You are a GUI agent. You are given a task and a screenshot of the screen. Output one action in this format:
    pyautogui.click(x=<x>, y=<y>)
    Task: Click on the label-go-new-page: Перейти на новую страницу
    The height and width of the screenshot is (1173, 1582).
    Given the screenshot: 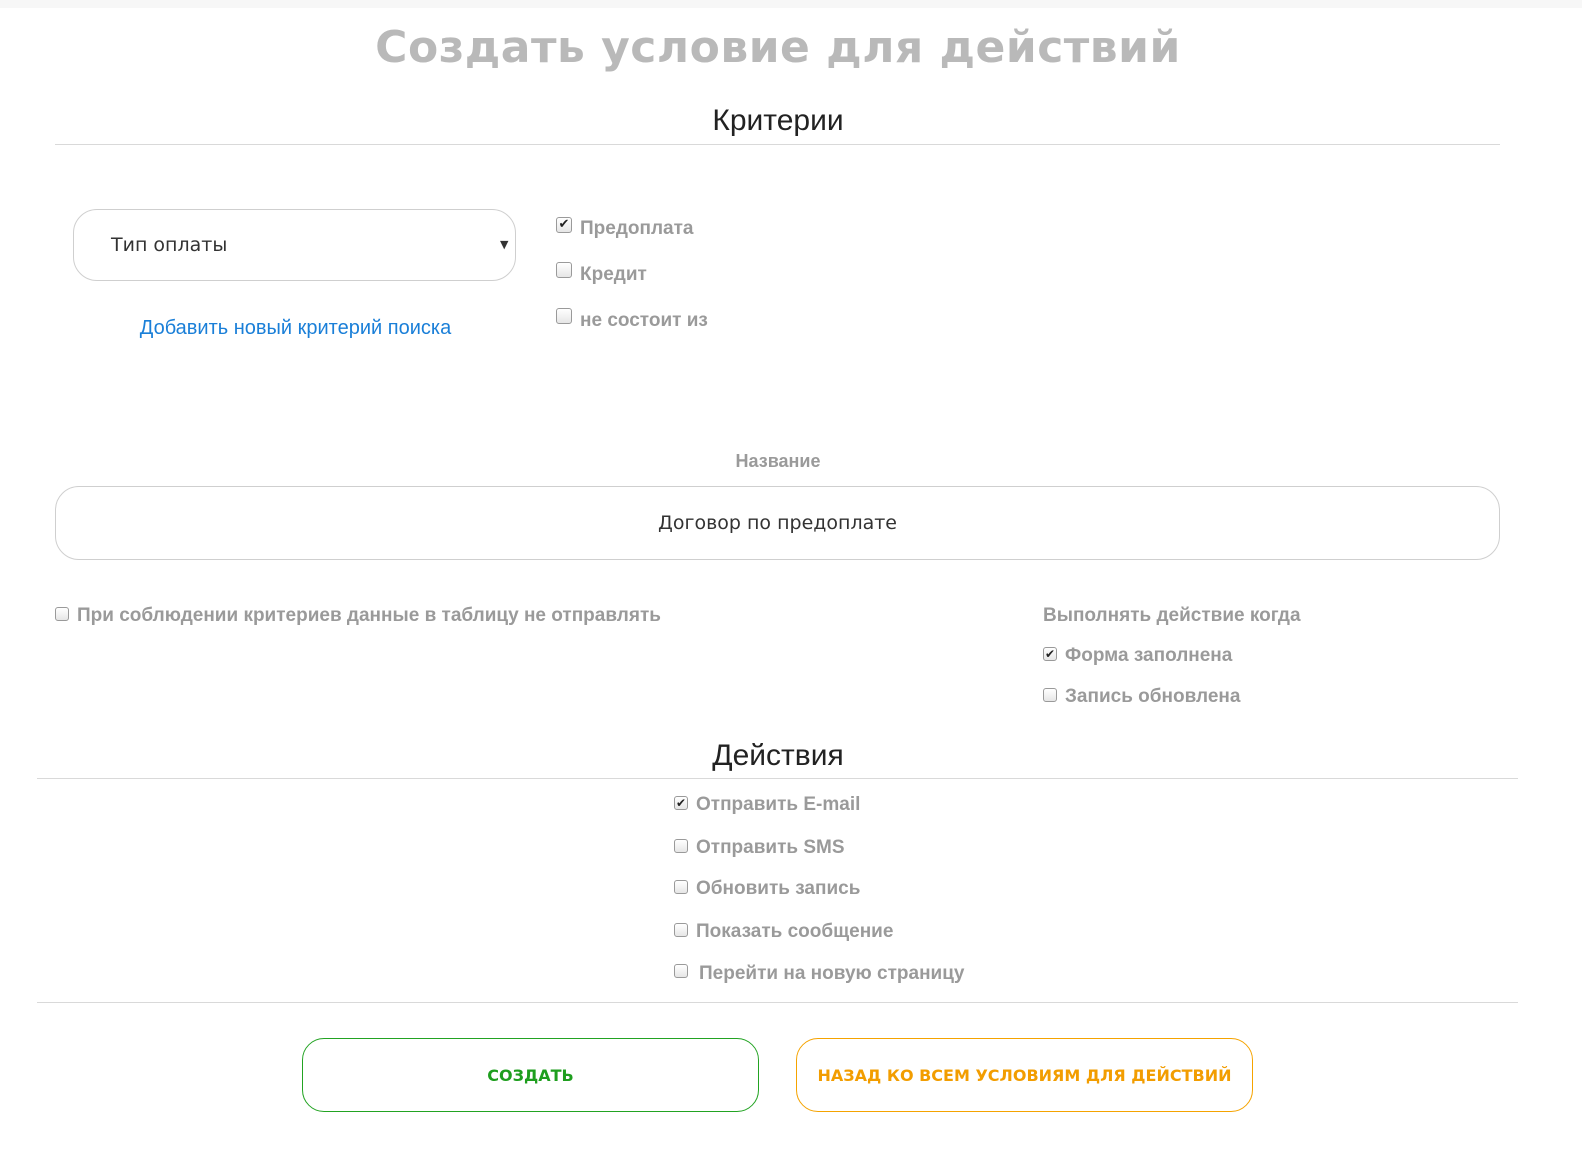 What is the action you would take?
    pyautogui.click(x=832, y=973)
    